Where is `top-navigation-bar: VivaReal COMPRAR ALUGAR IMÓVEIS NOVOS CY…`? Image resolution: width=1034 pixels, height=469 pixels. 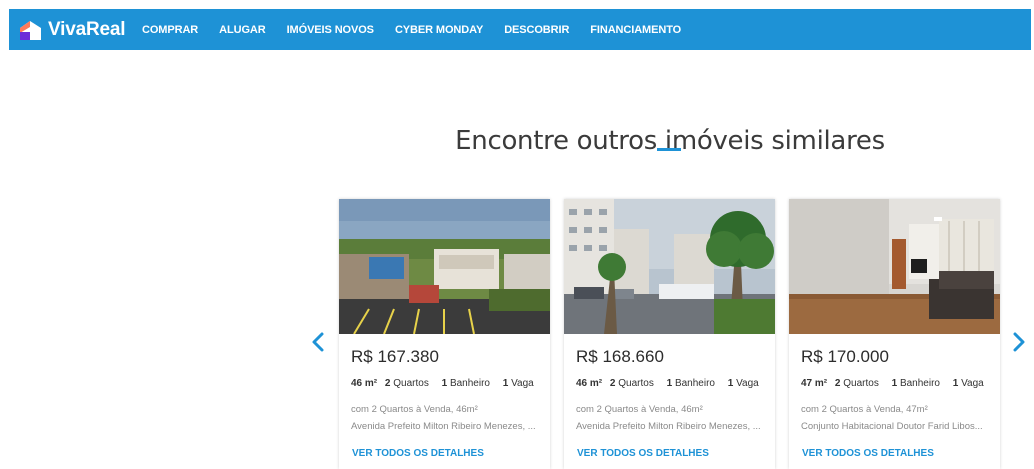
top-navigation-bar: VivaReal COMPRAR ALUGAR IMÓVEIS NOVOS CY… is located at coordinates (520, 29).